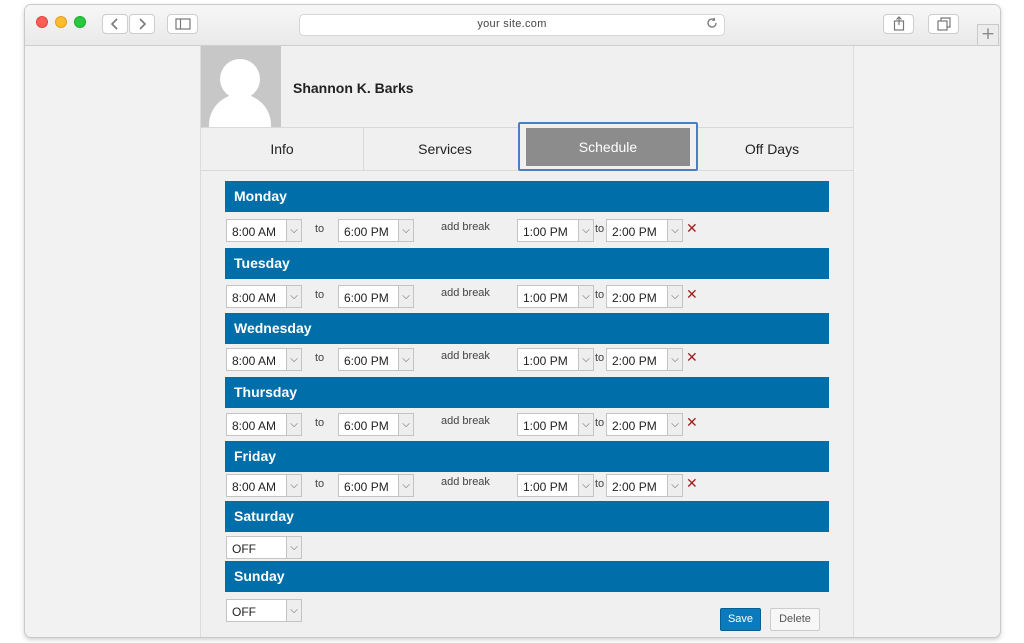  I want to click on wednesday-start-select: 8:00 AM ⌵, so click(264, 359).